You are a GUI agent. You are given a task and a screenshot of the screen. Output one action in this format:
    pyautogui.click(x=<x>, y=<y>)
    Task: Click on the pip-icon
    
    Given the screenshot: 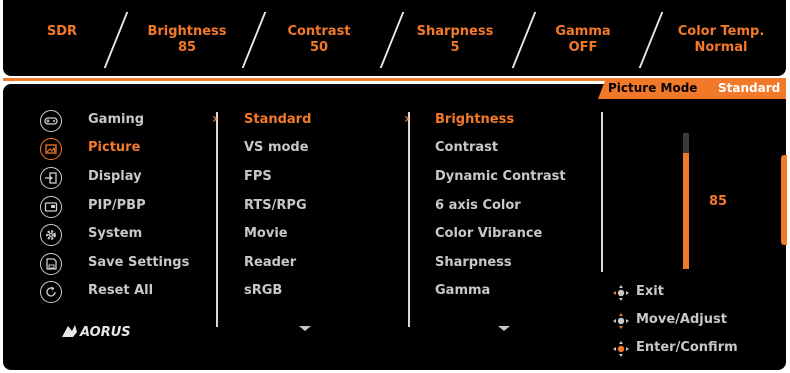 What is the action you would take?
    pyautogui.click(x=51, y=207)
    